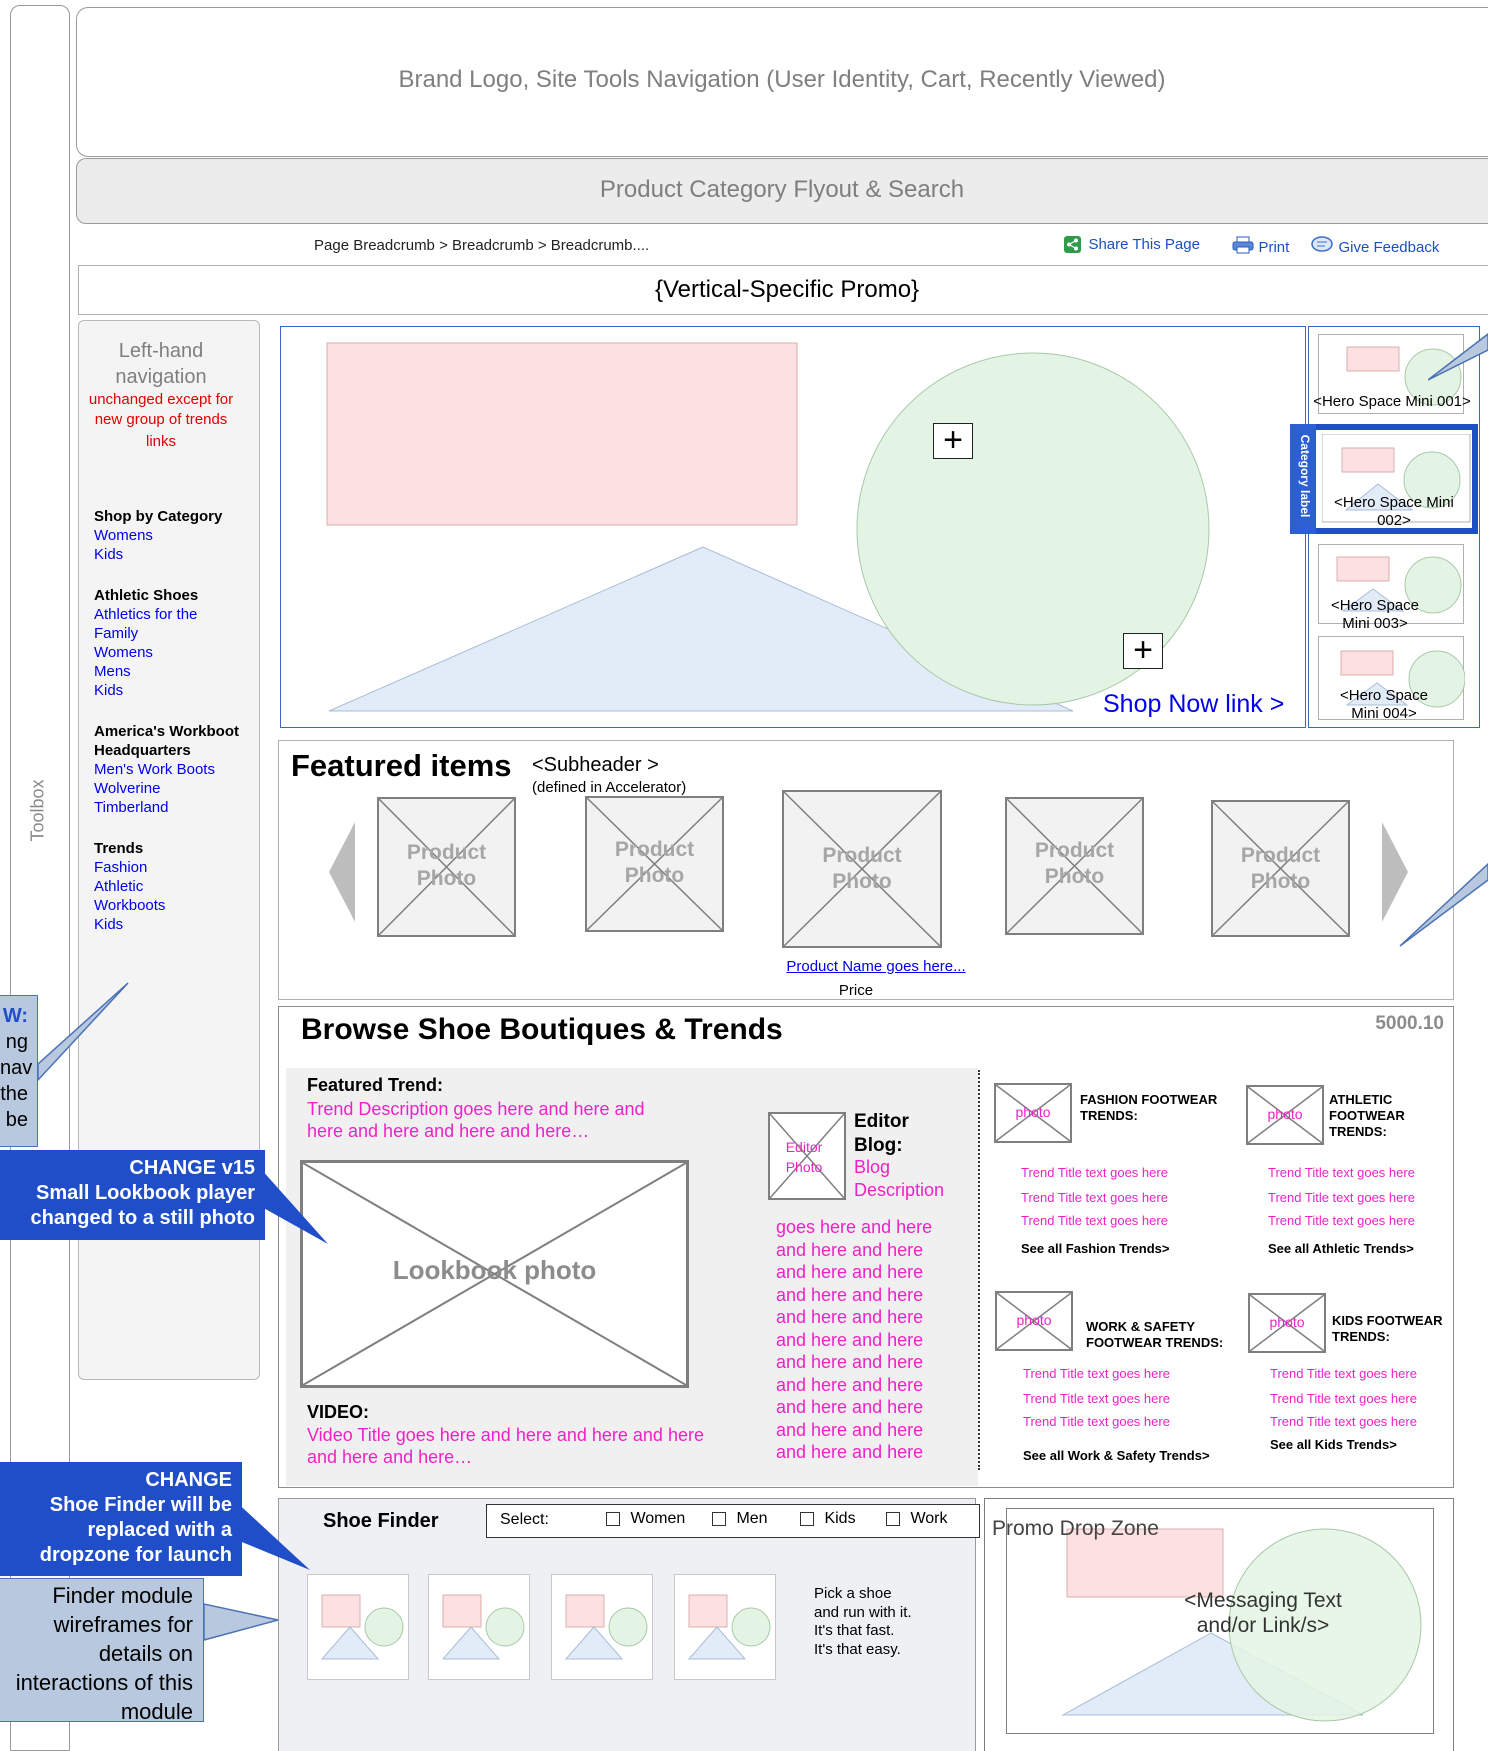 This screenshot has width=1488, height=1751. What do you see at coordinates (1341, 1220) in the screenshot?
I see `athletic-trend-link-3: Trend Title text goes here` at bounding box center [1341, 1220].